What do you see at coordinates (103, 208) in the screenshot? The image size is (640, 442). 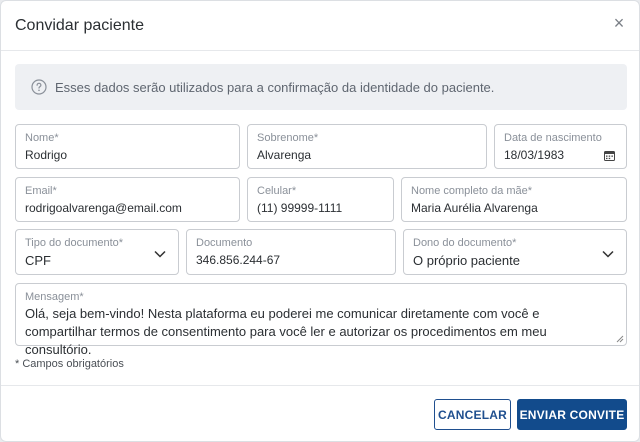 I see `email-value: rodrigoalvarenga@email.com` at bounding box center [103, 208].